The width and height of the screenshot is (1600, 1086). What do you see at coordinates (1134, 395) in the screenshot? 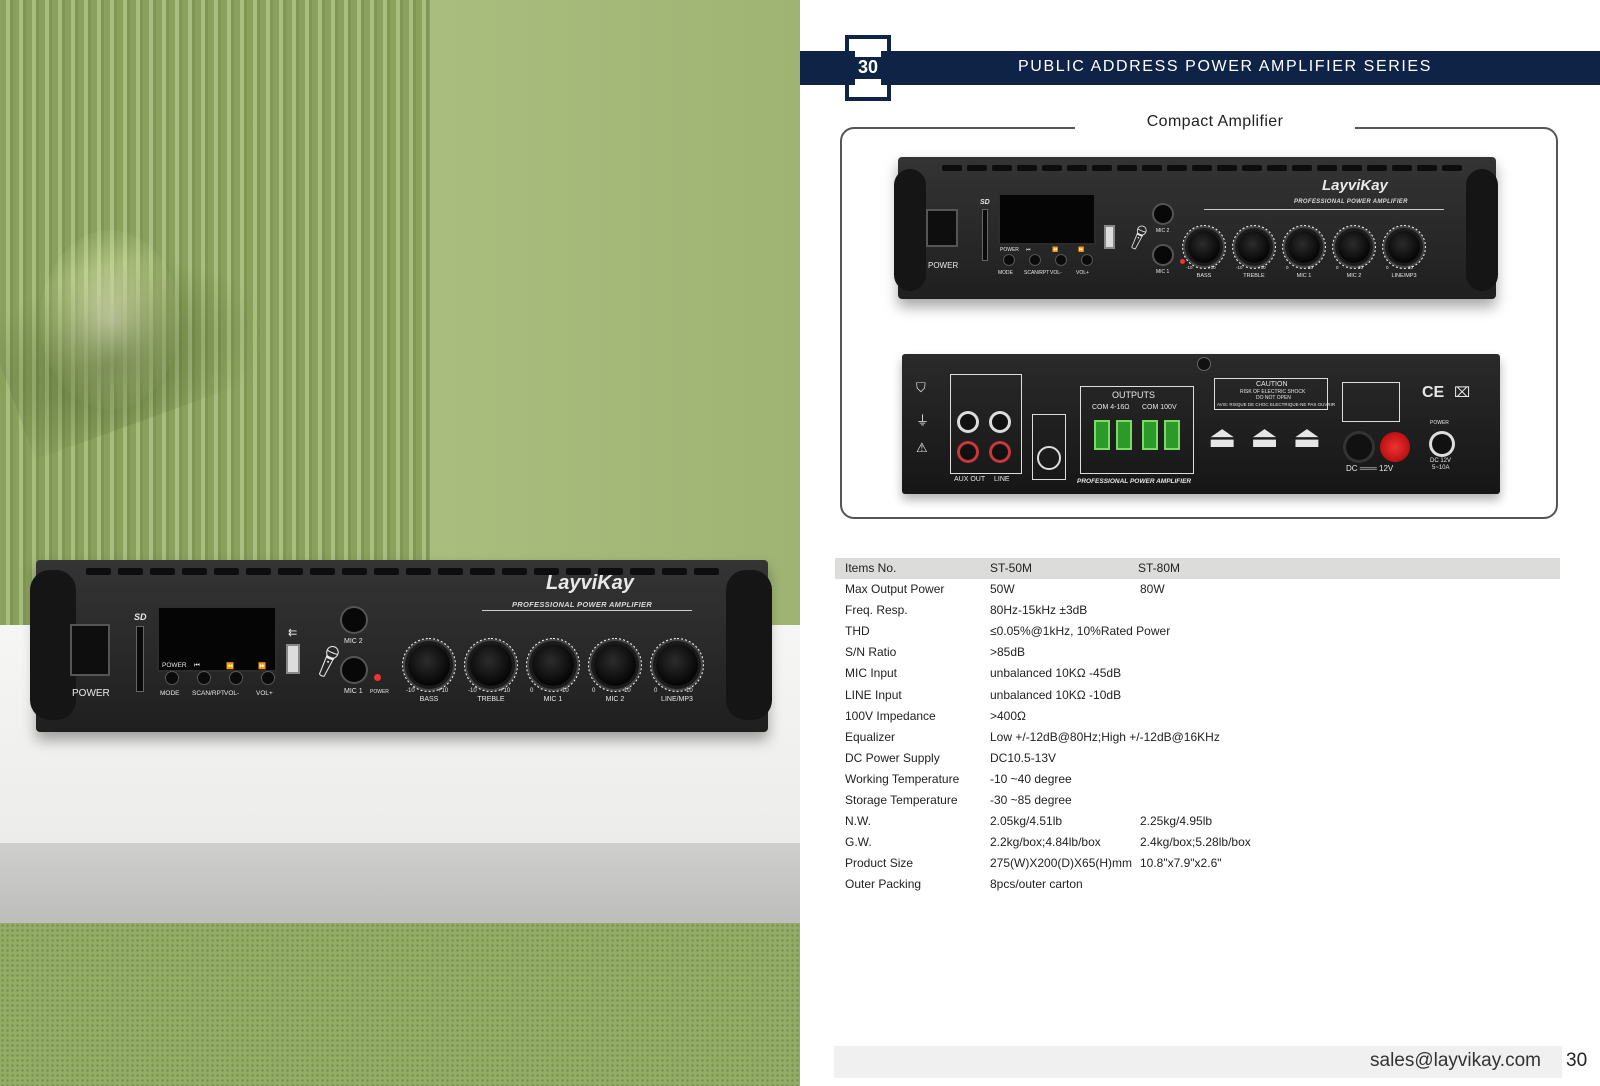
I see `outputs-label: OUTPUTS` at bounding box center [1134, 395].